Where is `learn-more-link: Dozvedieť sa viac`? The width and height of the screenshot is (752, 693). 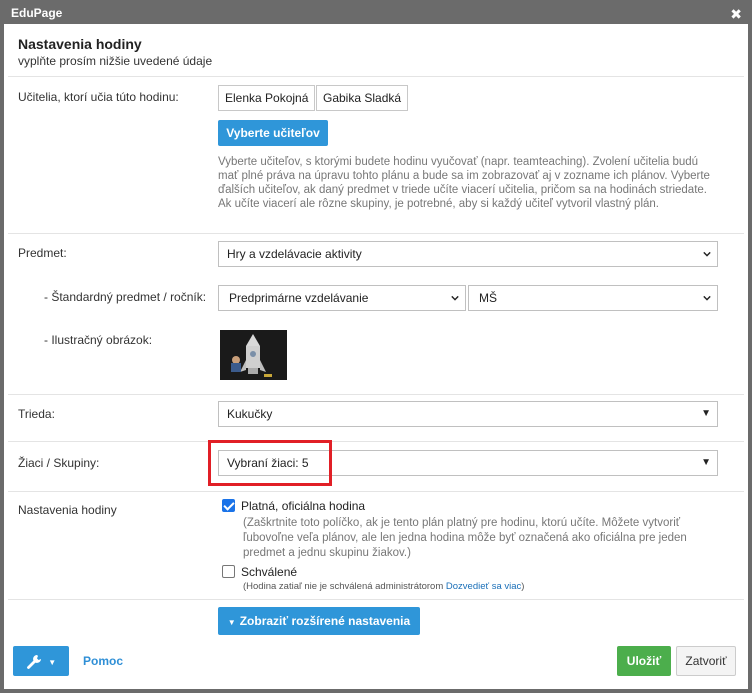
learn-more-link: Dozvedieť sa viac is located at coordinates (483, 586).